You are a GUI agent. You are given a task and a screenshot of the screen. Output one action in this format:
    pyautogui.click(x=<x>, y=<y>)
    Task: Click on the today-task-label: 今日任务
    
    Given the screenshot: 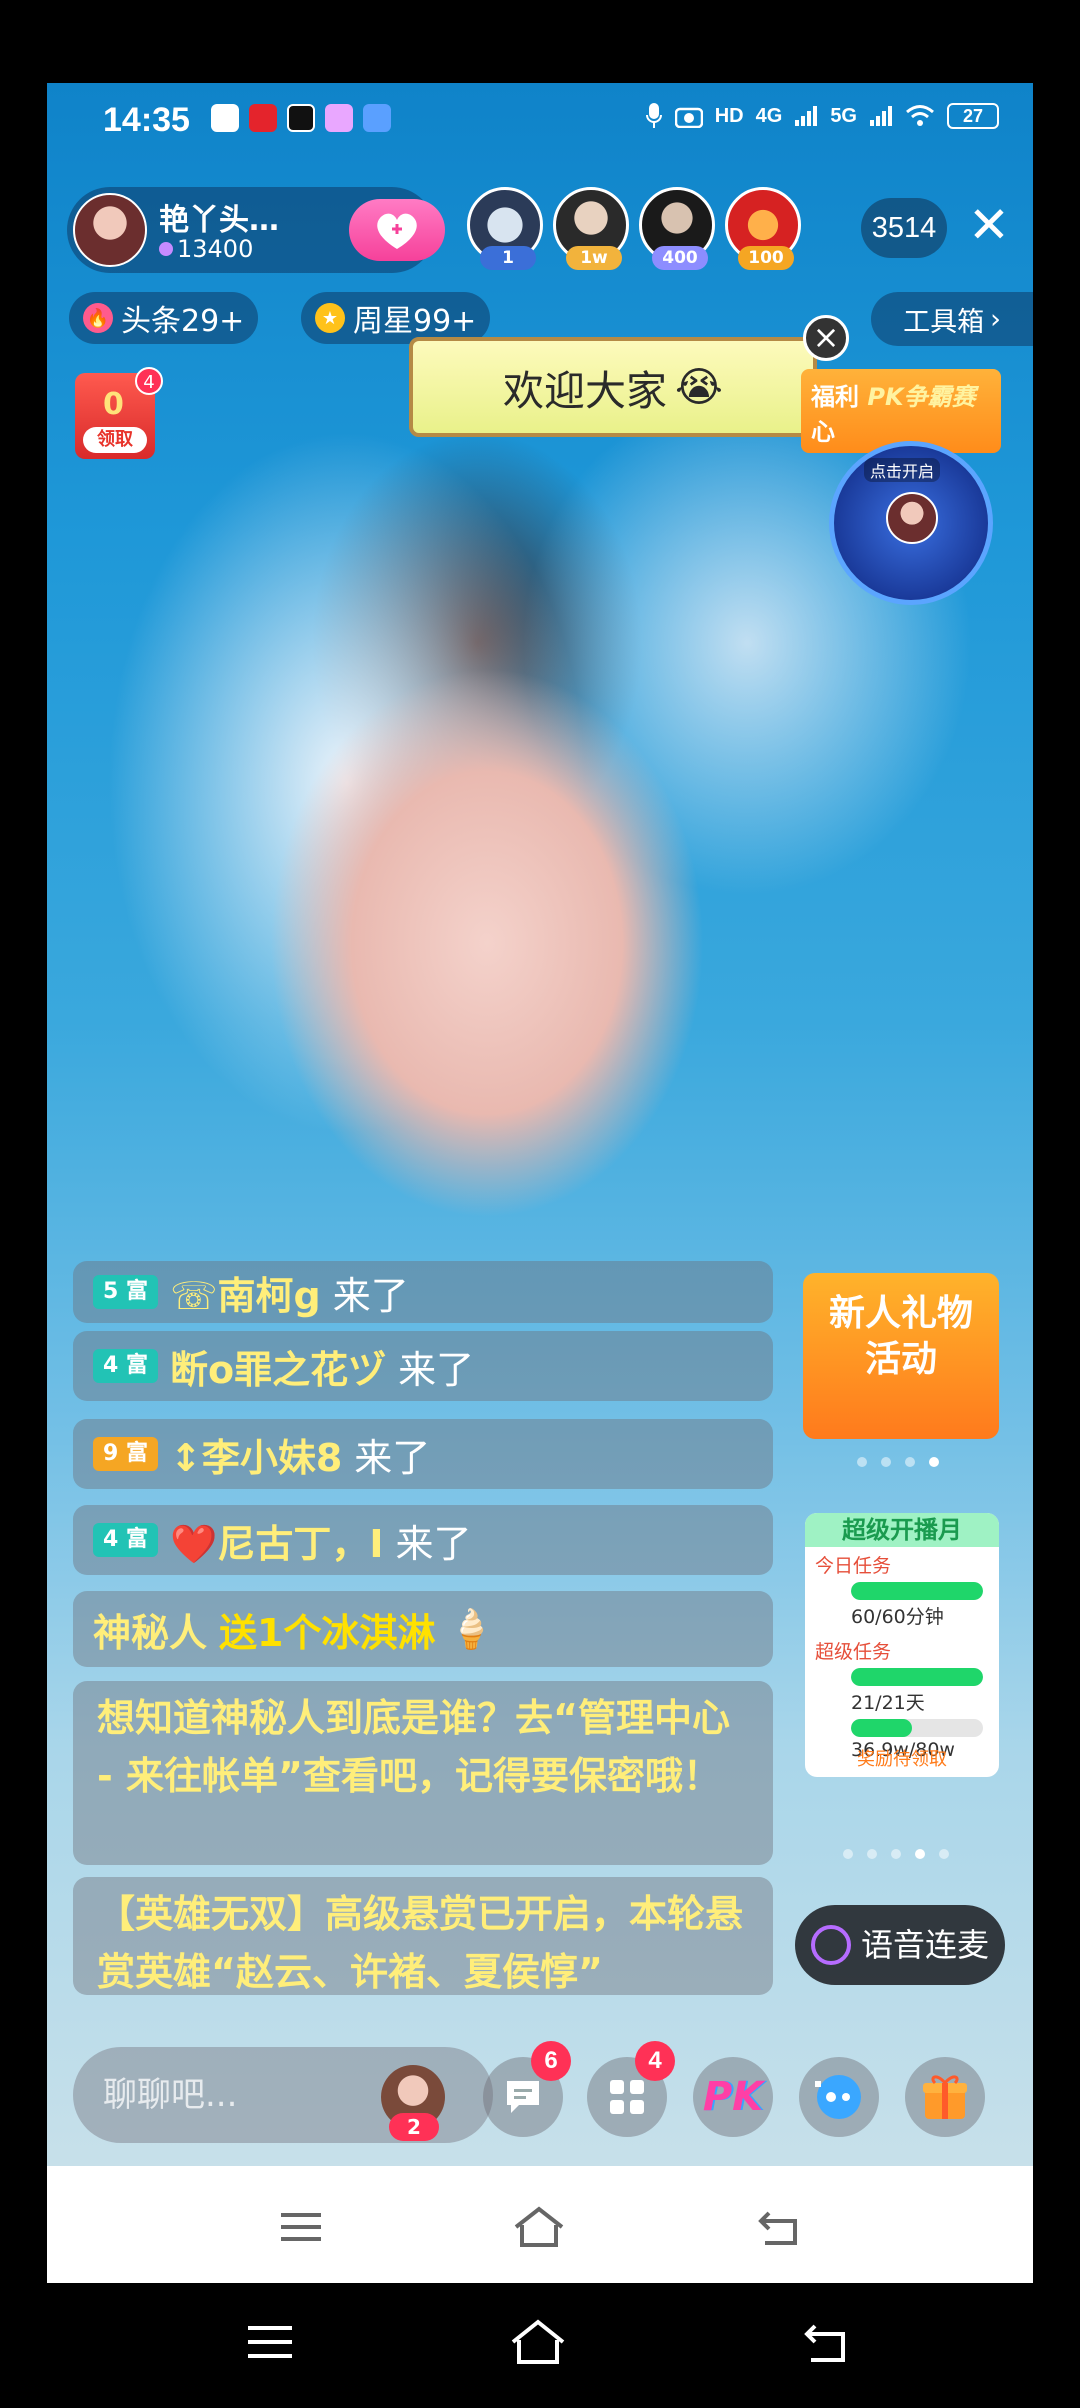 What is the action you would take?
    pyautogui.click(x=853, y=1566)
    